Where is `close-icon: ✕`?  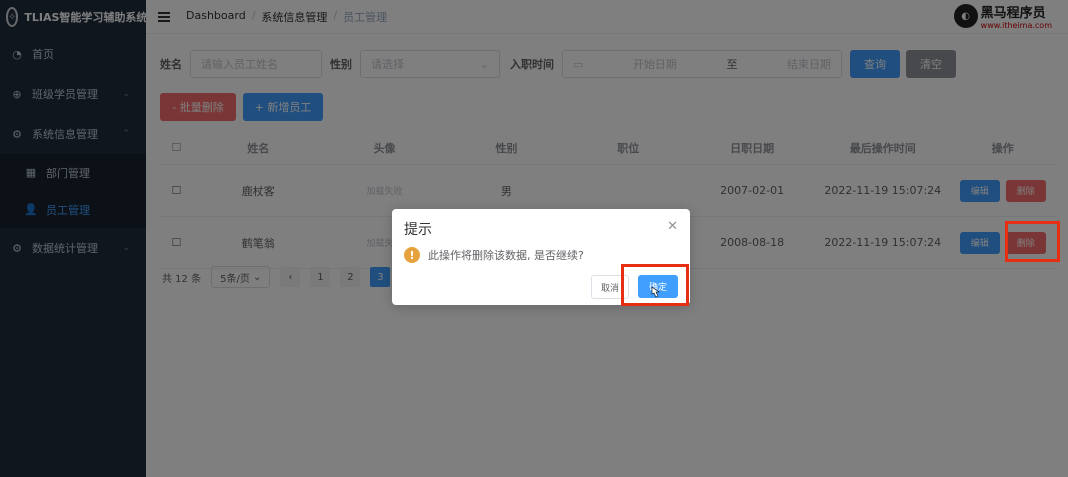 close-icon: ✕ is located at coordinates (672, 226).